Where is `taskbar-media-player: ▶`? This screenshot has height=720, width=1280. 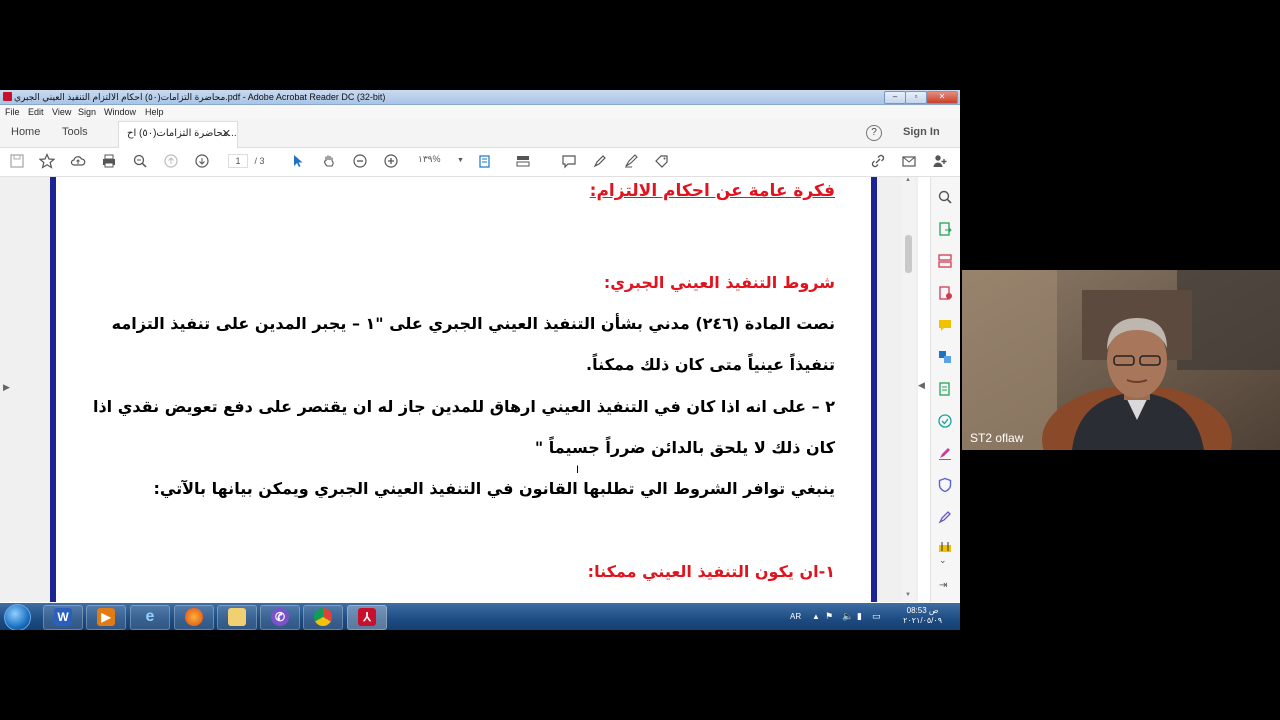
taskbar-media-player: ▶ is located at coordinates (106, 617).